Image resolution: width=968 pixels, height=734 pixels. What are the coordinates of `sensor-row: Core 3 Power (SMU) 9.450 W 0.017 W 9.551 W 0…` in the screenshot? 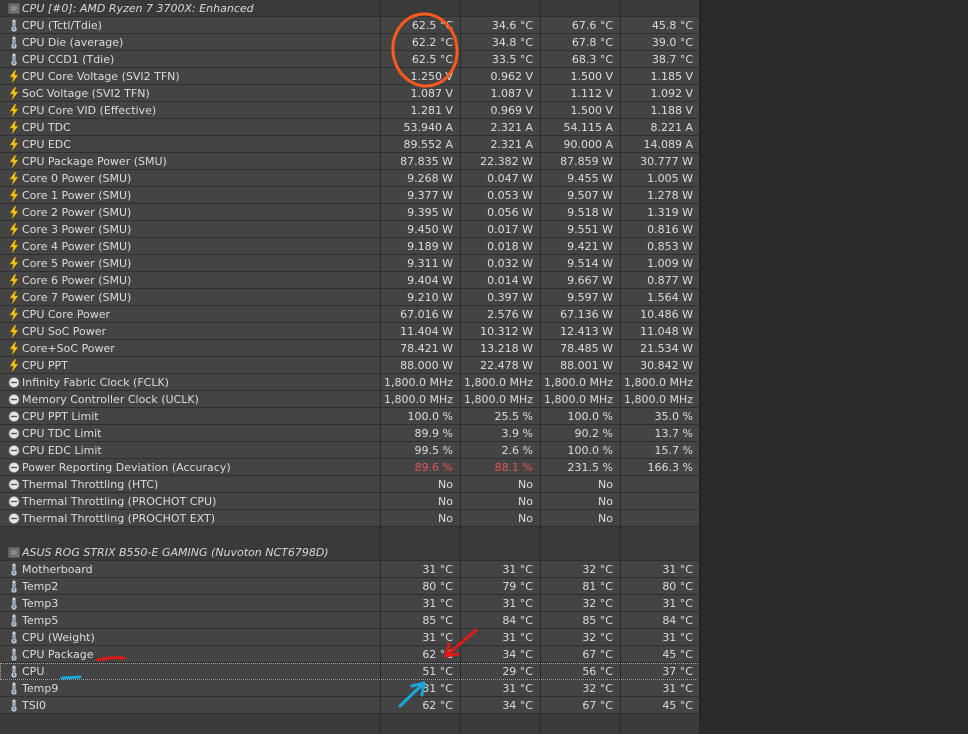 It's located at (350, 229).